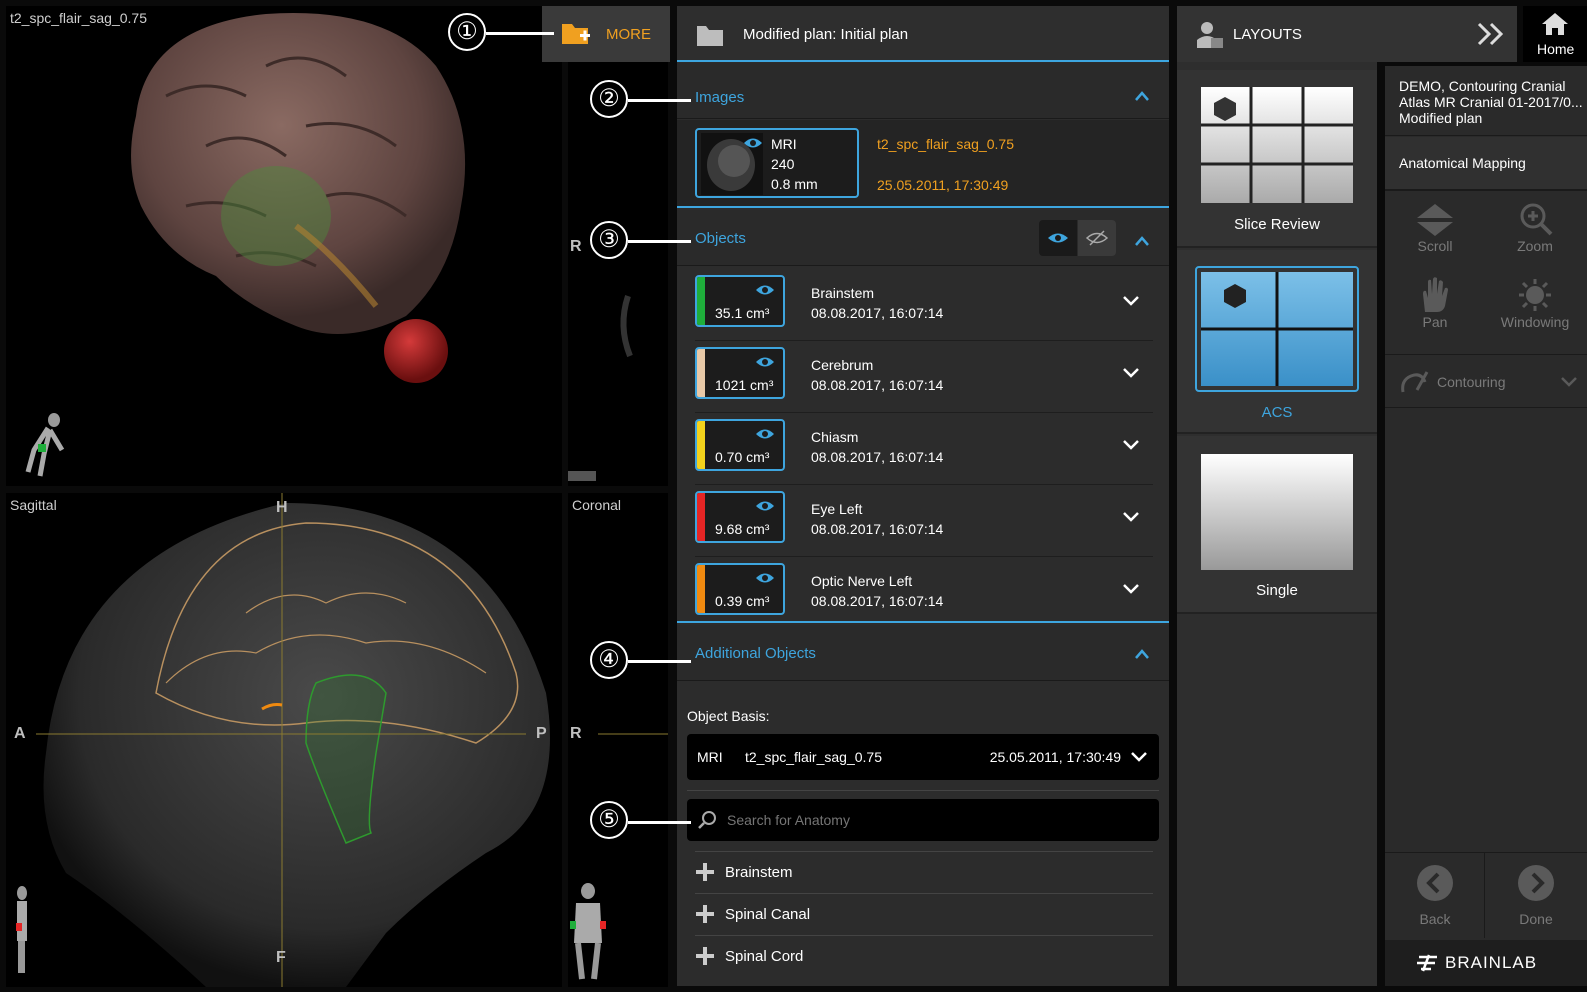  I want to click on callout-5-line, so click(659, 822).